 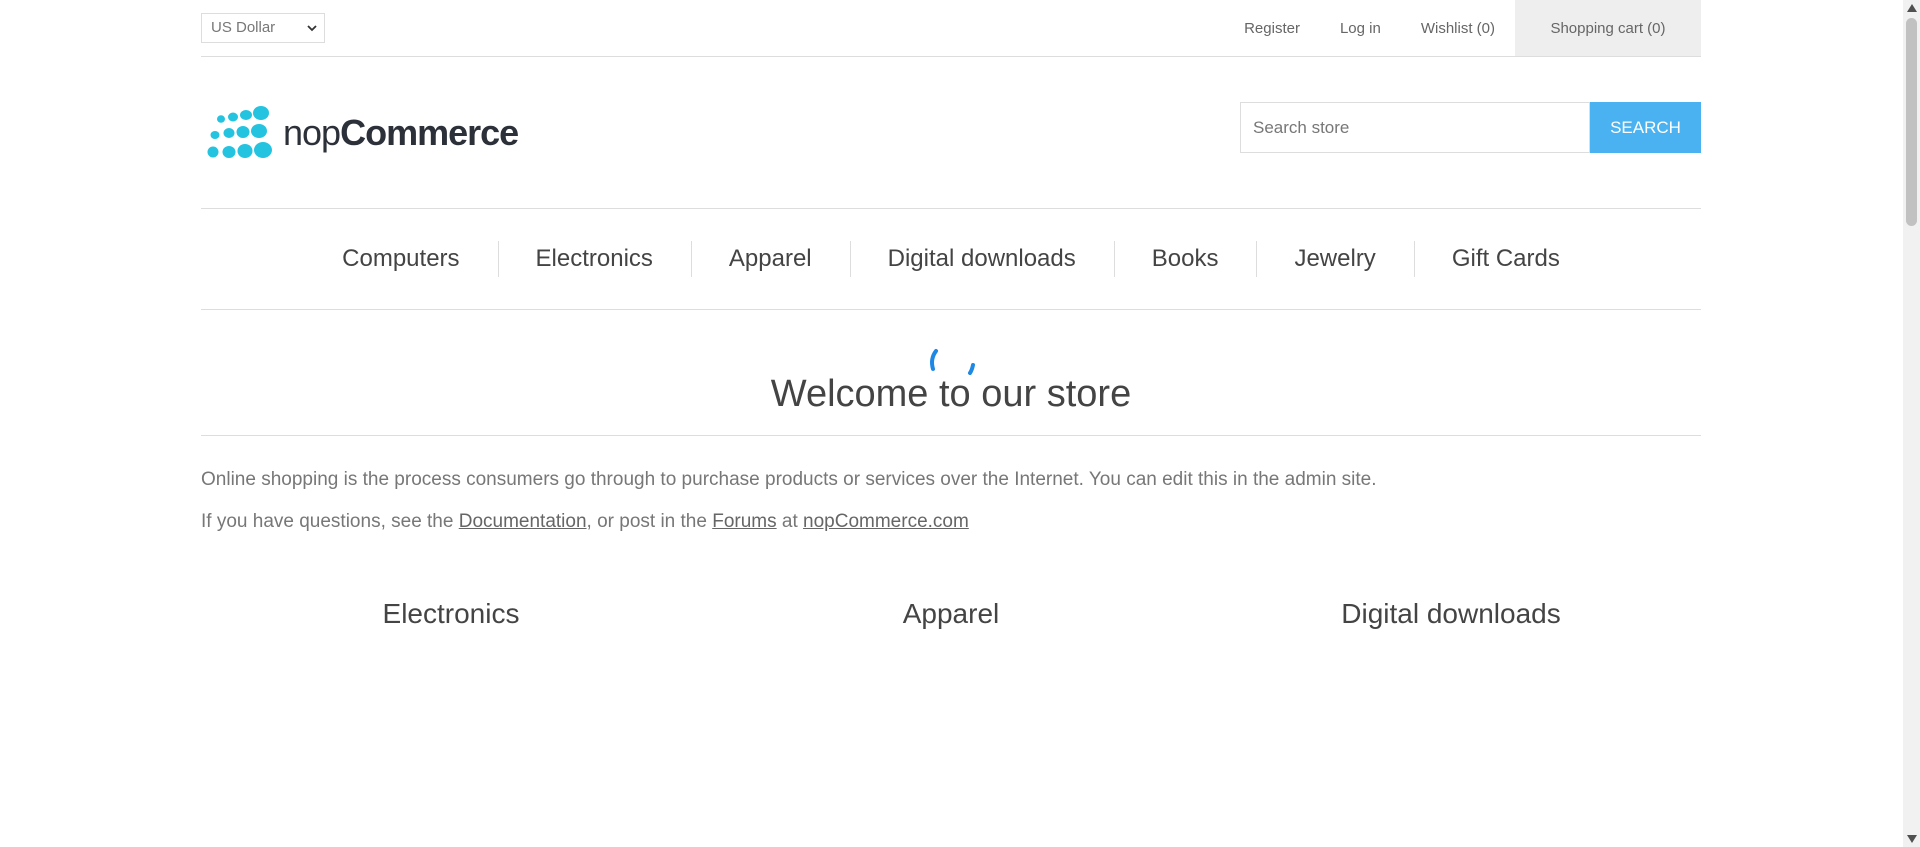 What do you see at coordinates (1911, 122) in the screenshot?
I see `scrollbar-thumb` at bounding box center [1911, 122].